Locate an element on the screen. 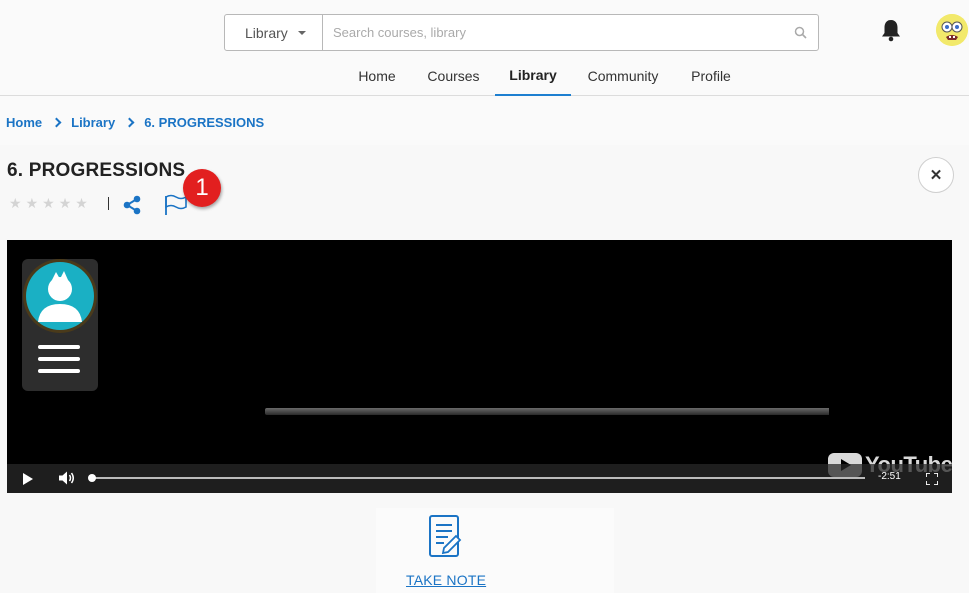  chevron-down-icon is located at coordinates (301, 32).